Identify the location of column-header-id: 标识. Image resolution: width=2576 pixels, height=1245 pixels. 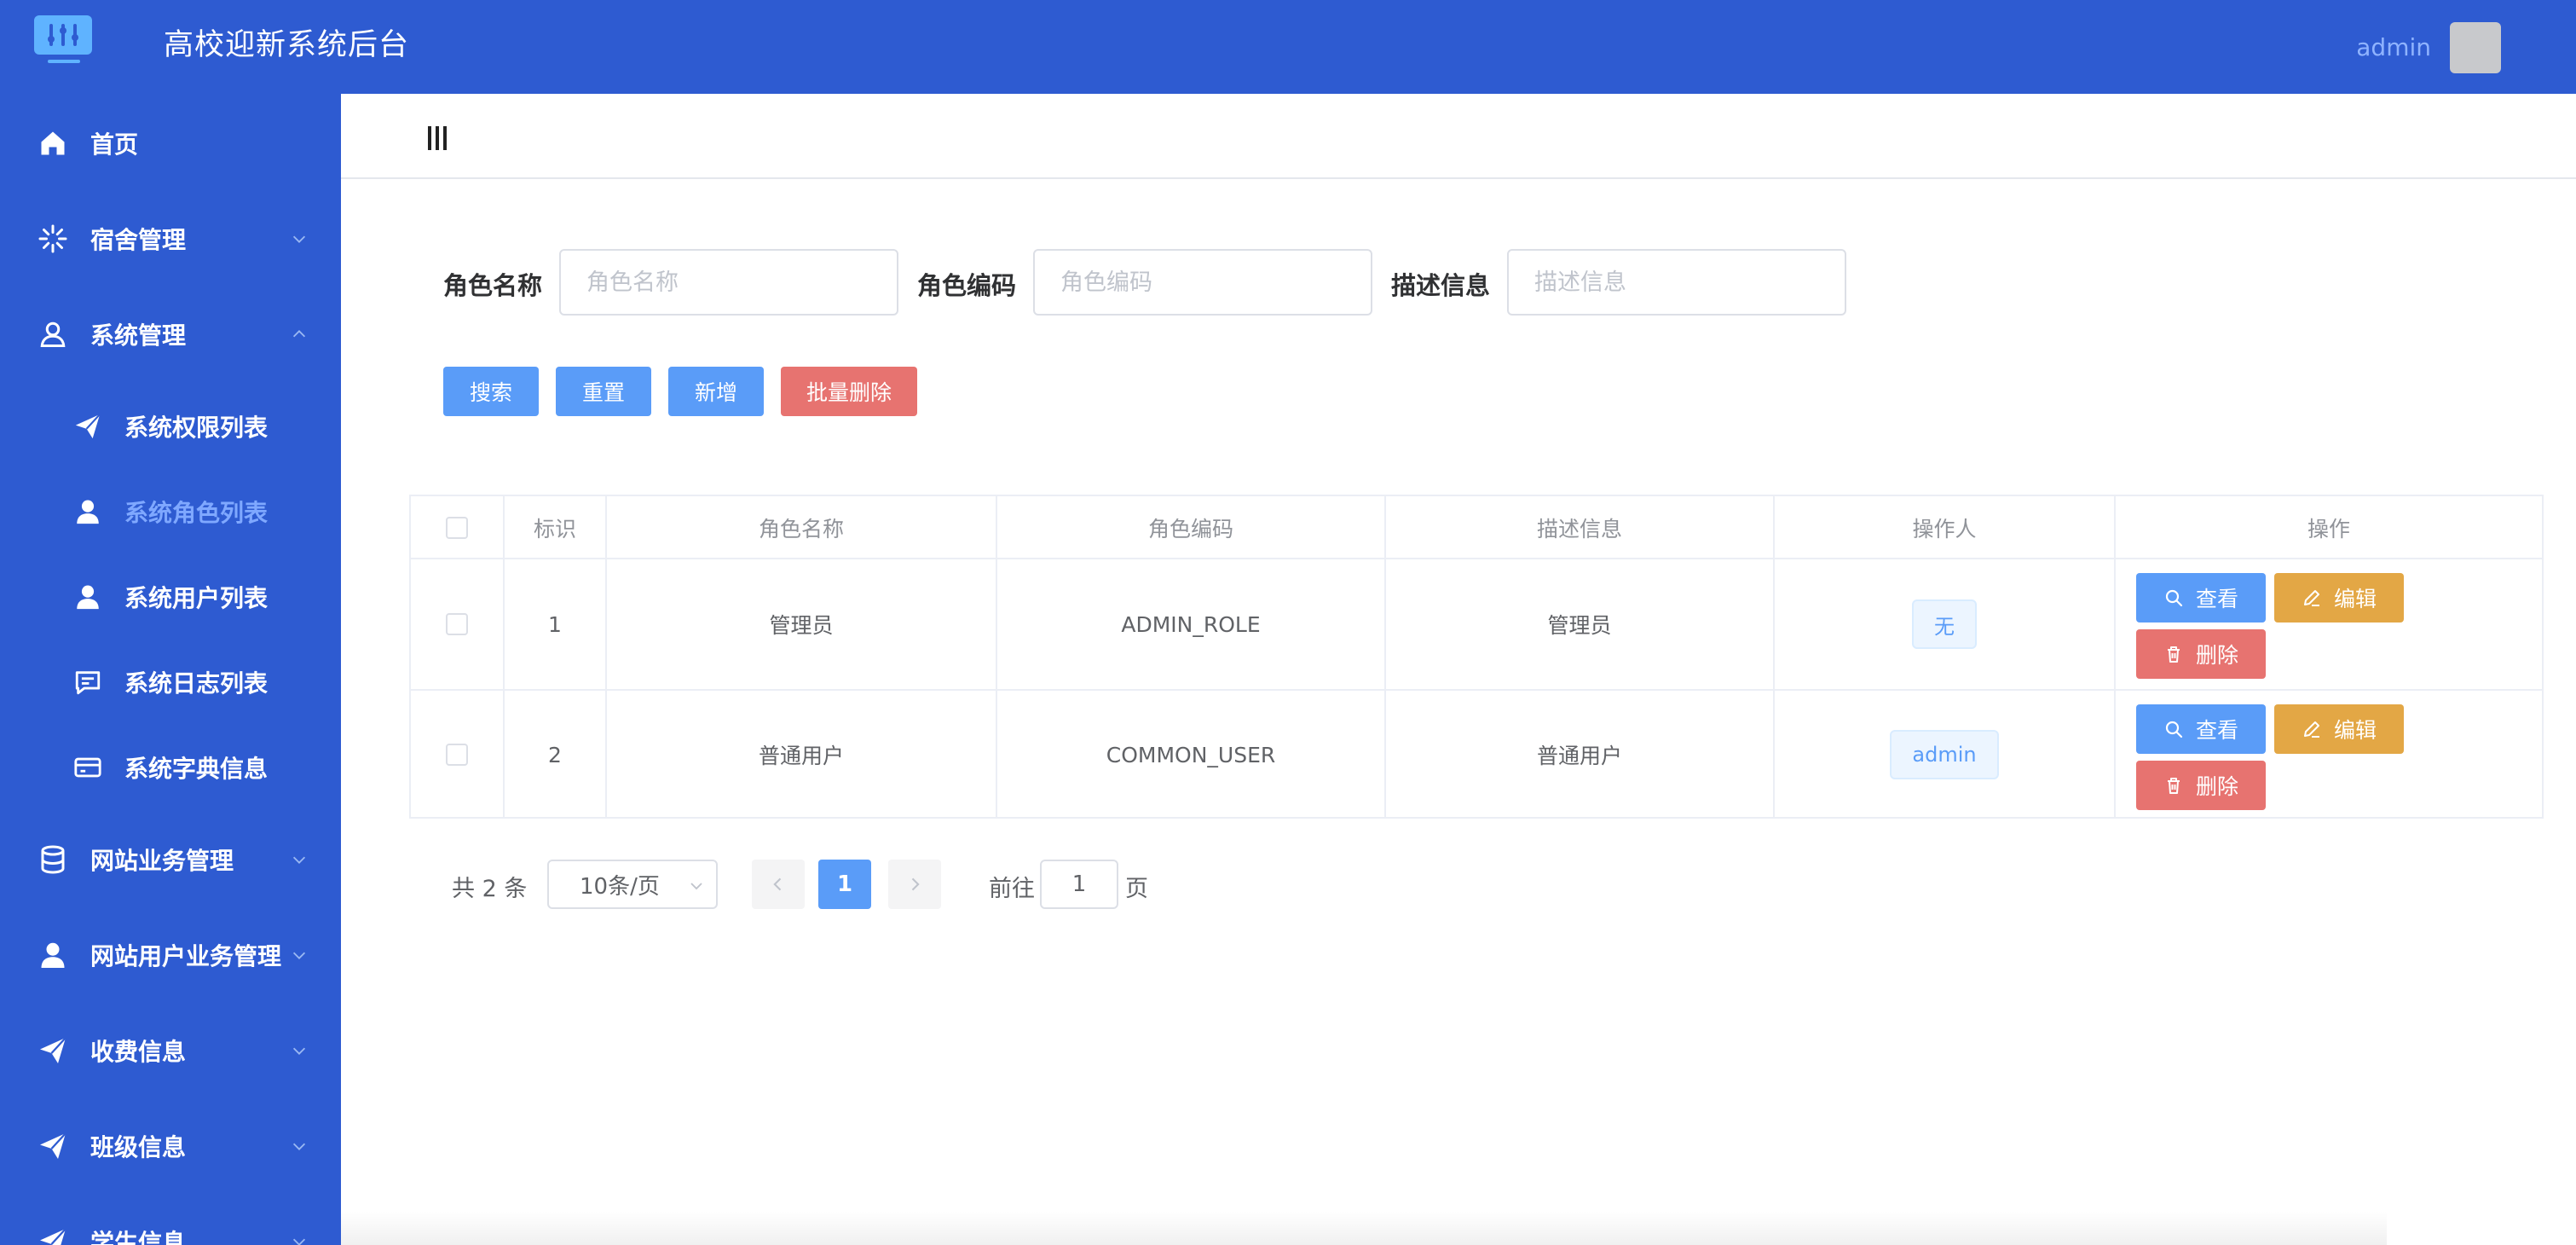
(554, 529).